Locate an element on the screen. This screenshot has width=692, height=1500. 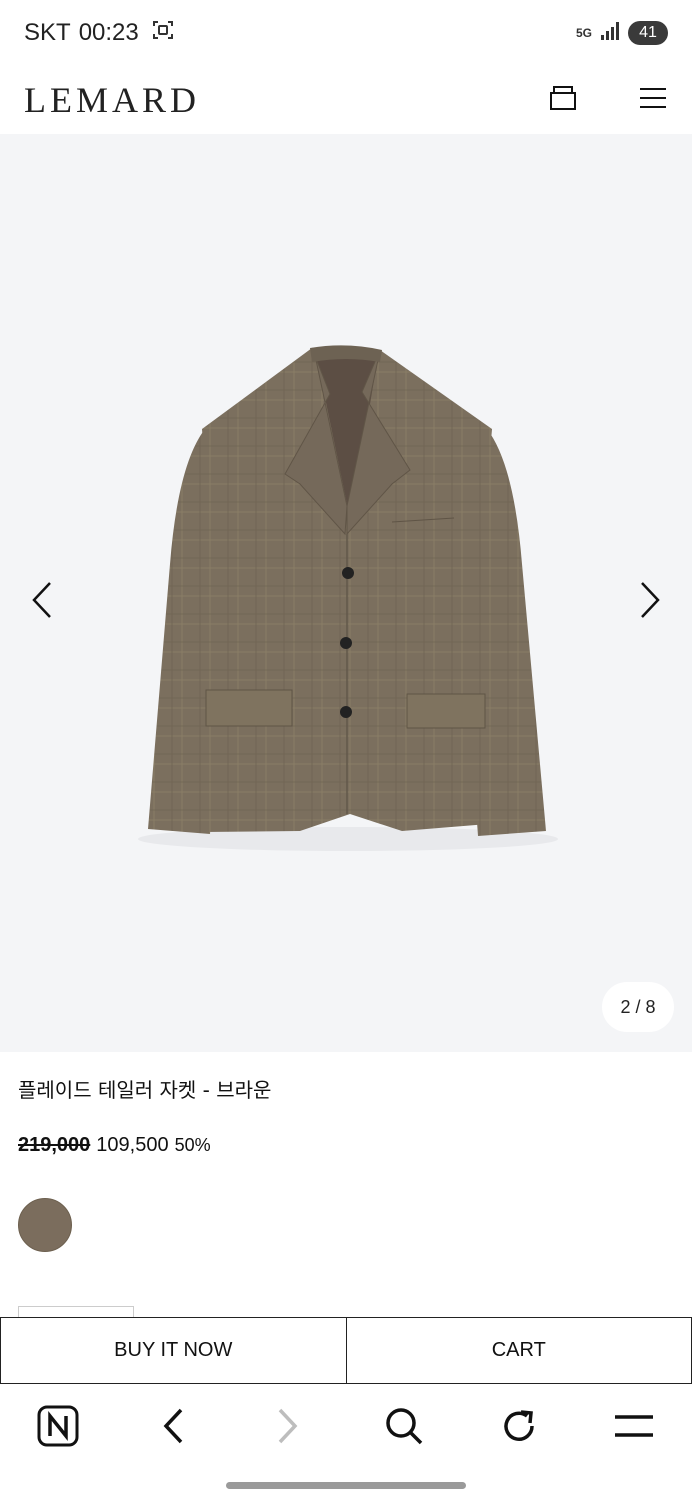
browser-search-button is located at coordinates (404, 1428).